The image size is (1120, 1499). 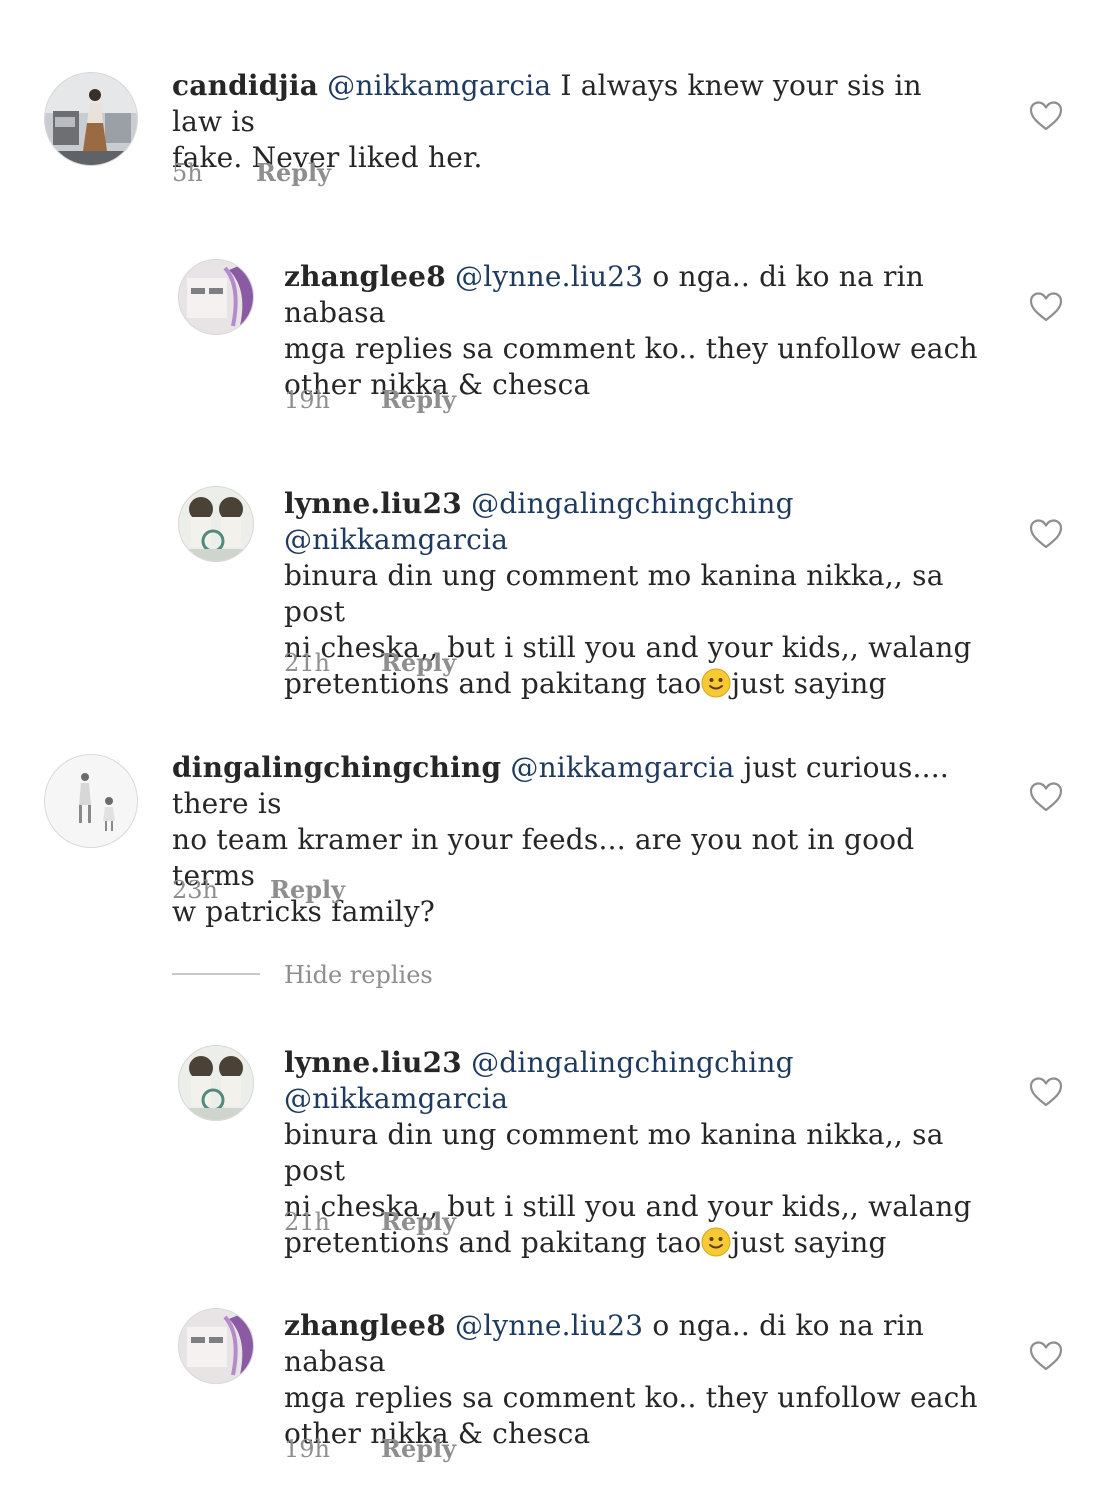 I want to click on hide-replies-label: Hide replies, so click(x=358, y=975).